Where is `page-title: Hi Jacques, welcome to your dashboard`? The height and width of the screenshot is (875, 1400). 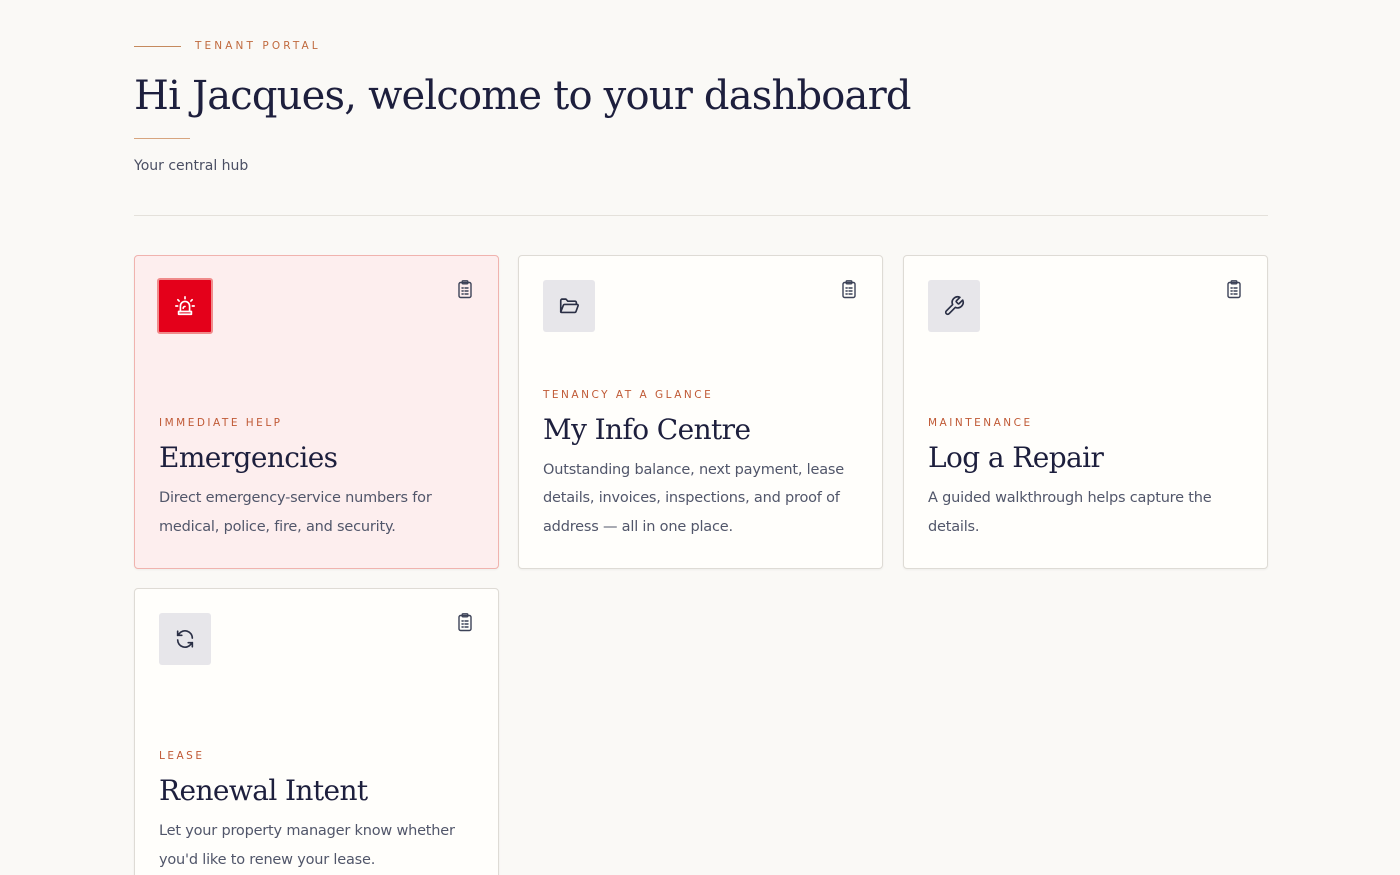
page-title: Hi Jacques, welcome to your dashboard is located at coordinates (523, 96).